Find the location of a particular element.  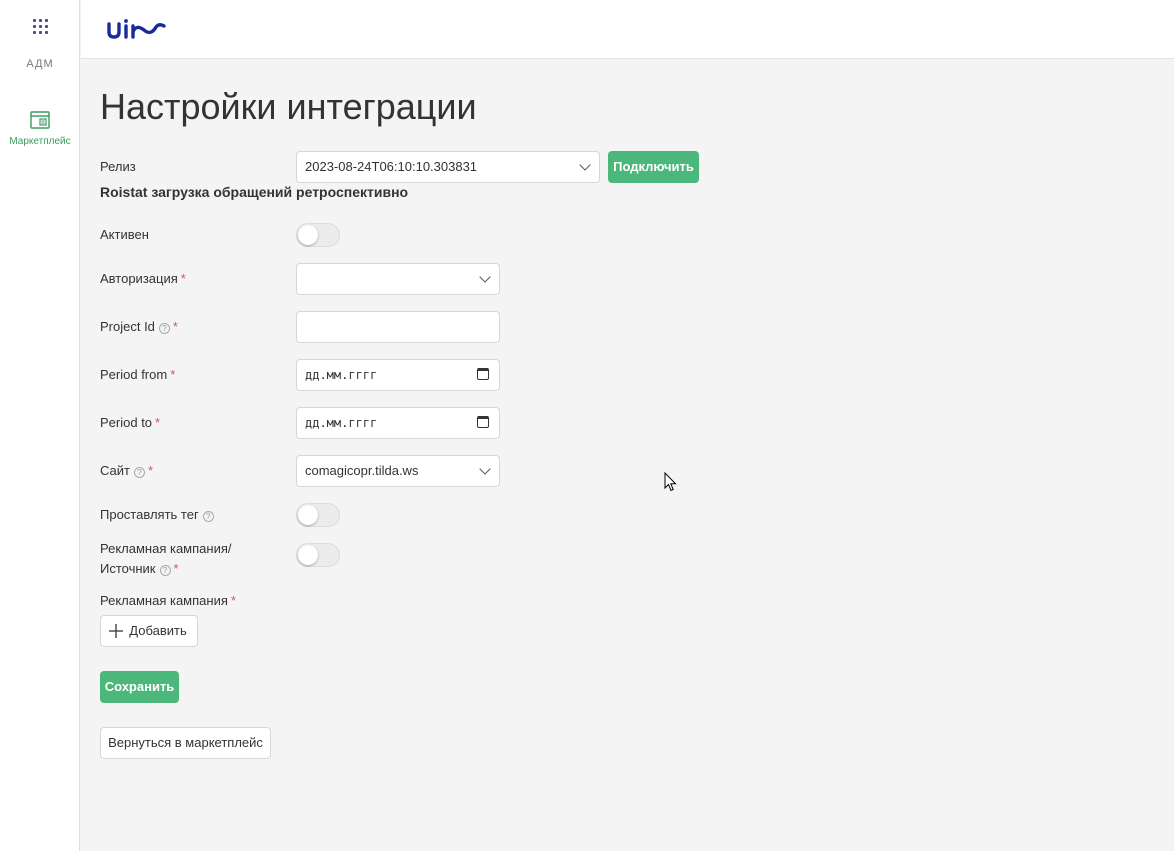

active-label: Активен is located at coordinates (124, 234).